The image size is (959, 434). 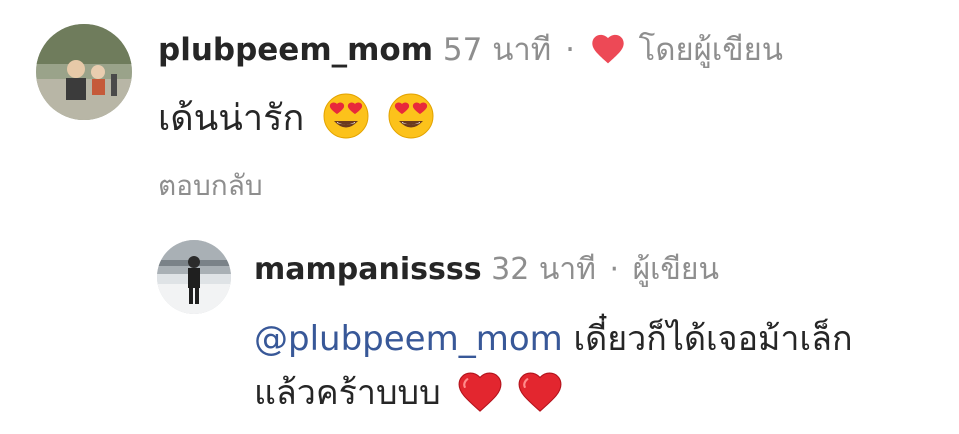 I want to click on liked-heart-icon, so click(x=608, y=54).